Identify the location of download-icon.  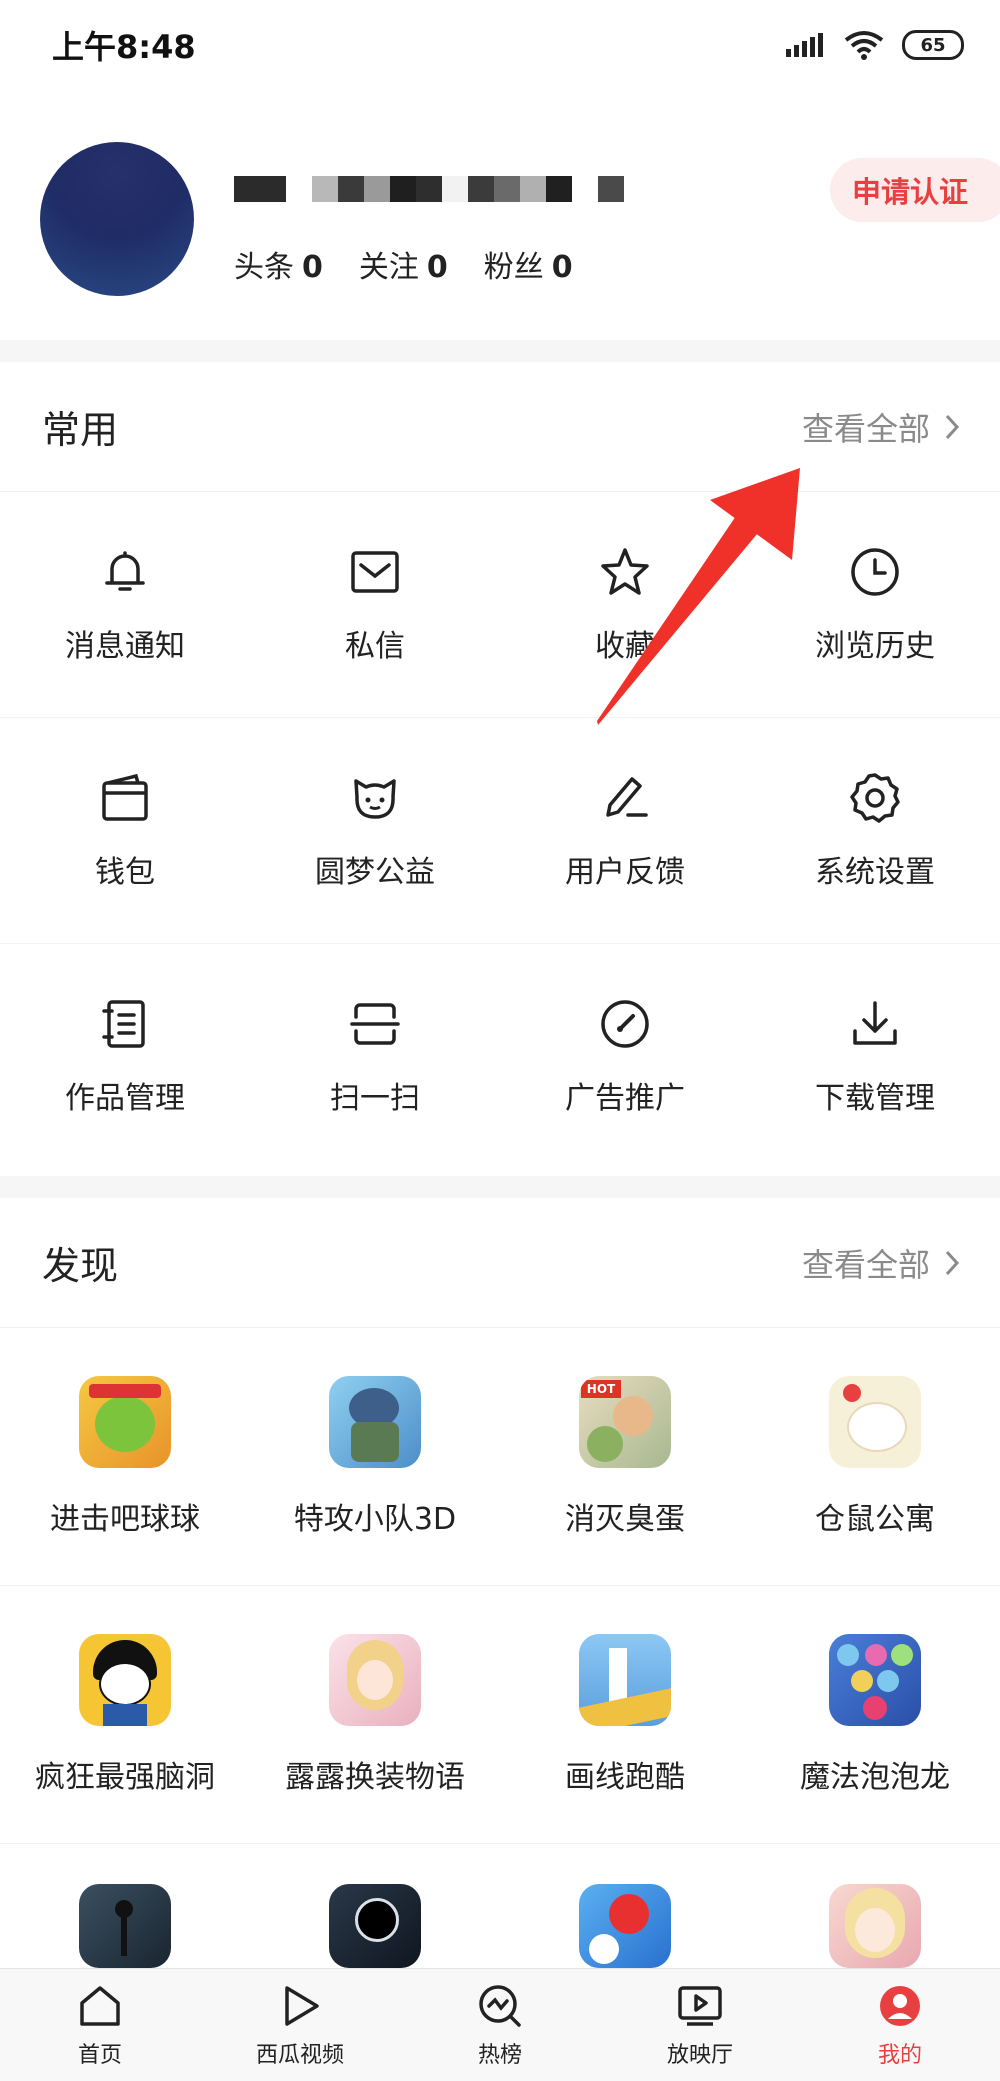
(875, 1023).